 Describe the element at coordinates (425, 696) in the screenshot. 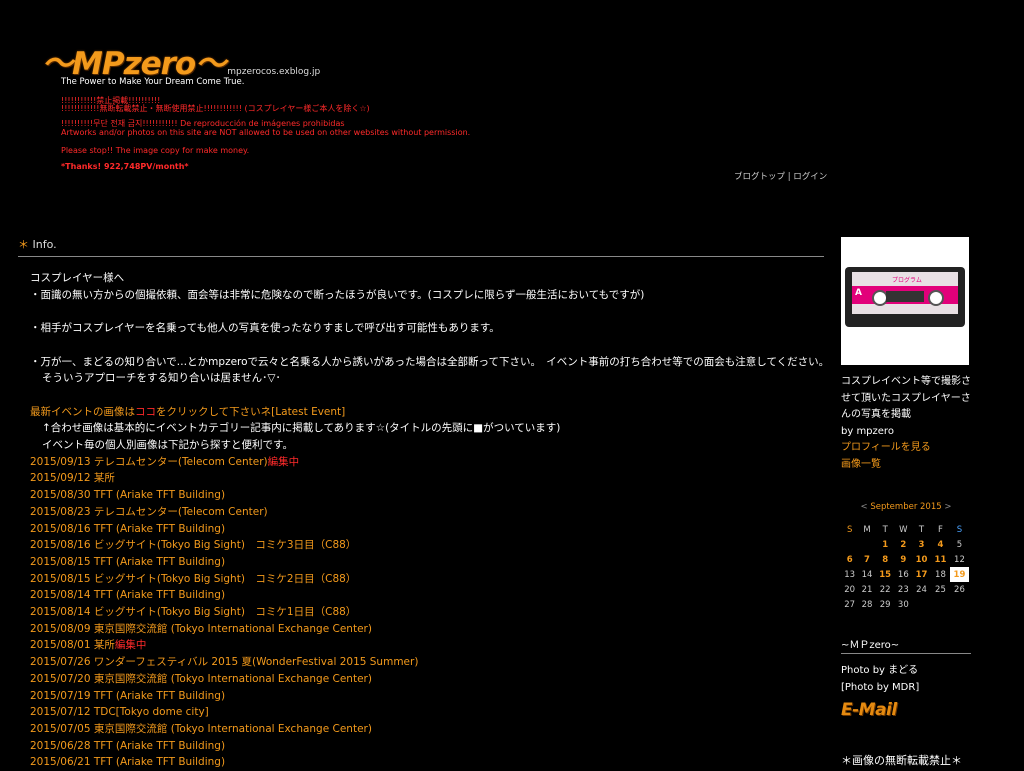

I see `event-link: 2015/07/19 TFT (Ariake TFT Building)` at that location.